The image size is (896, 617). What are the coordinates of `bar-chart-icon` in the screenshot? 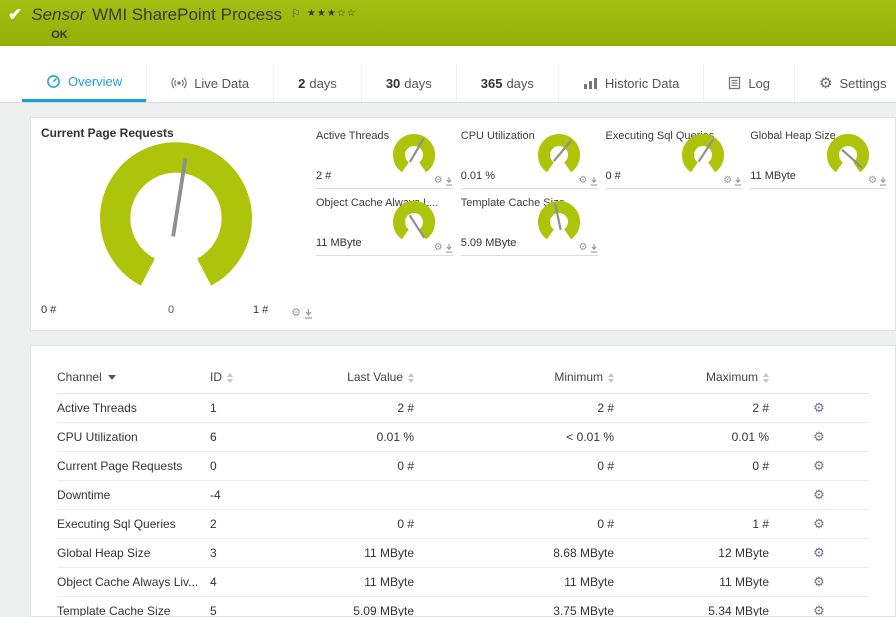 It's located at (590, 83).